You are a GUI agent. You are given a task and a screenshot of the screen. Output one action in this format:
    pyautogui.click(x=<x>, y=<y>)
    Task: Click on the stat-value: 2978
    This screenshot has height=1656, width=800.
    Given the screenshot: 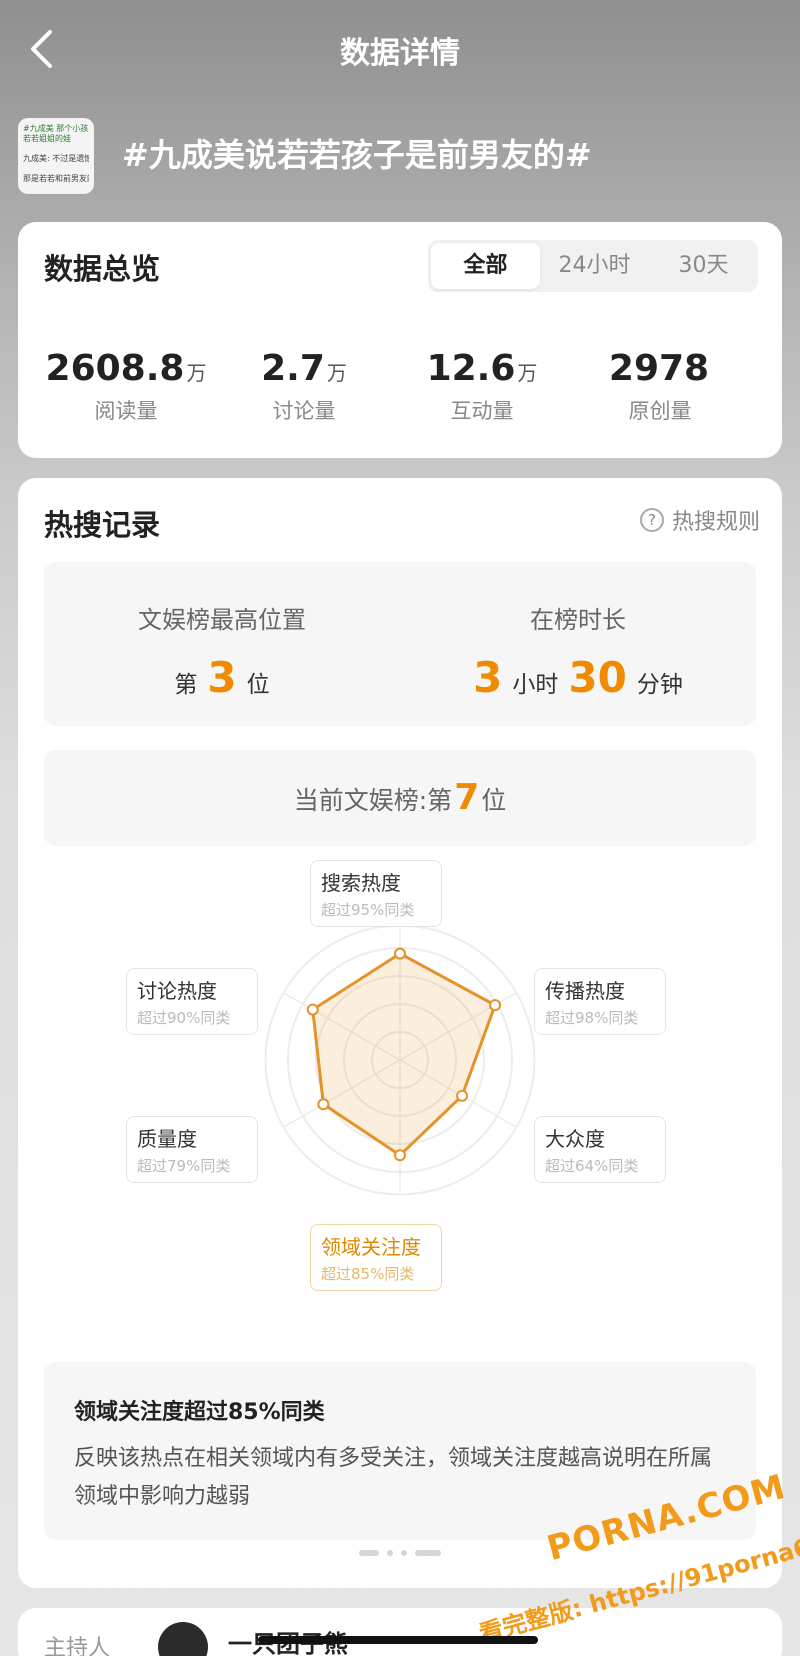 What is the action you would take?
    pyautogui.click(x=659, y=368)
    